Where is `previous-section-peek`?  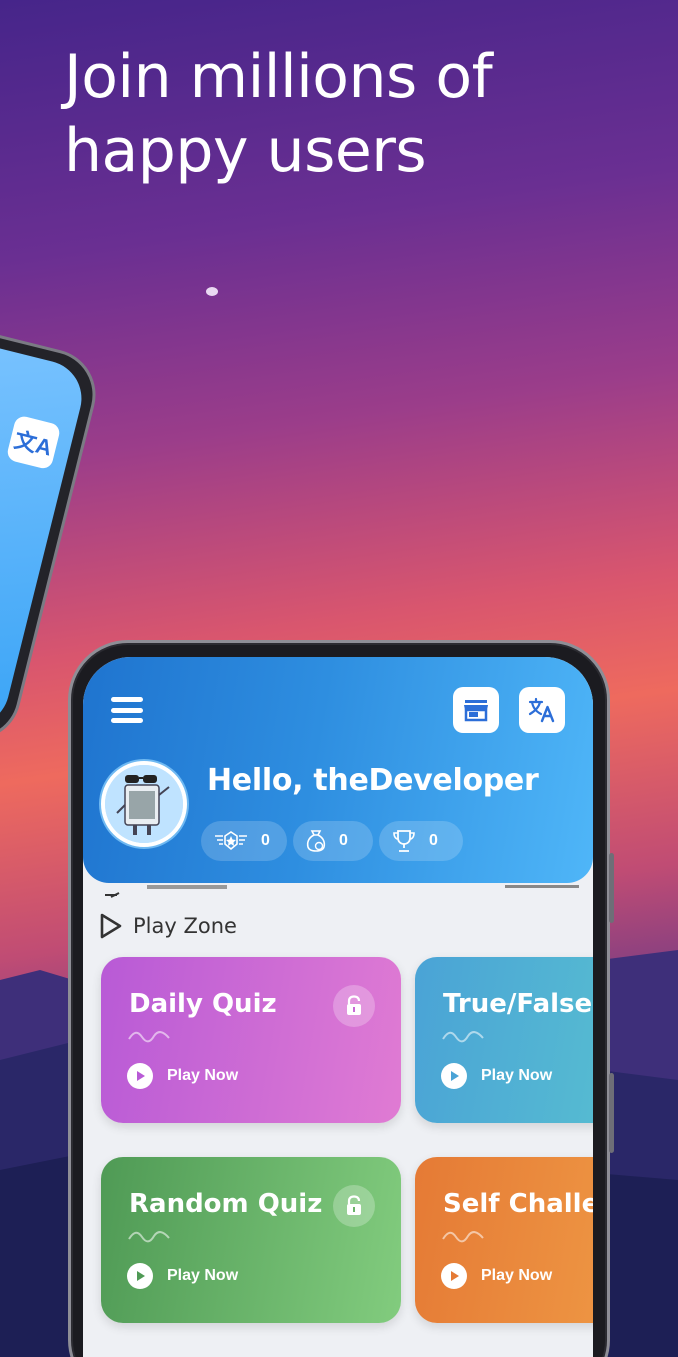 previous-section-peek is located at coordinates (342, 891).